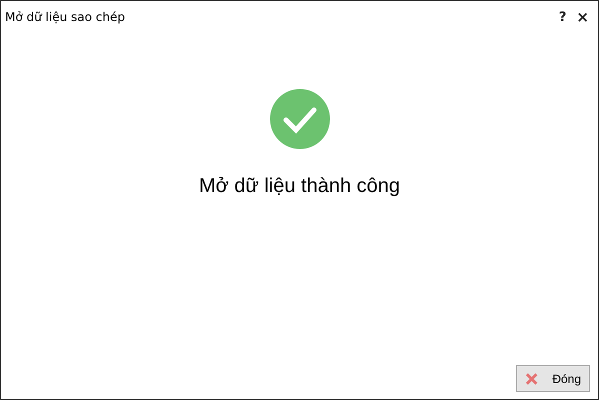 The image size is (599, 400). Describe the element at coordinates (582, 17) in the screenshot. I see `close-button: ×` at that location.